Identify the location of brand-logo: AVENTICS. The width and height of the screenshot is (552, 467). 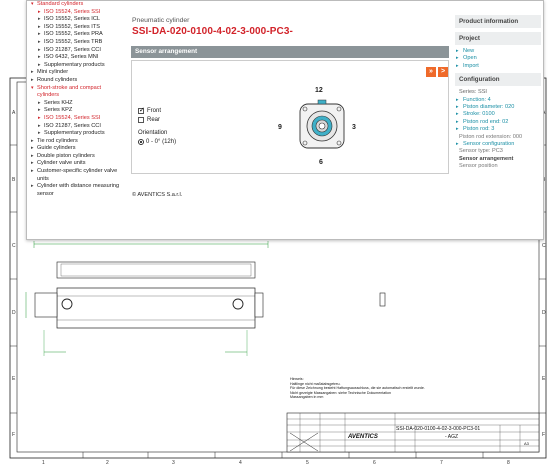
(363, 437).